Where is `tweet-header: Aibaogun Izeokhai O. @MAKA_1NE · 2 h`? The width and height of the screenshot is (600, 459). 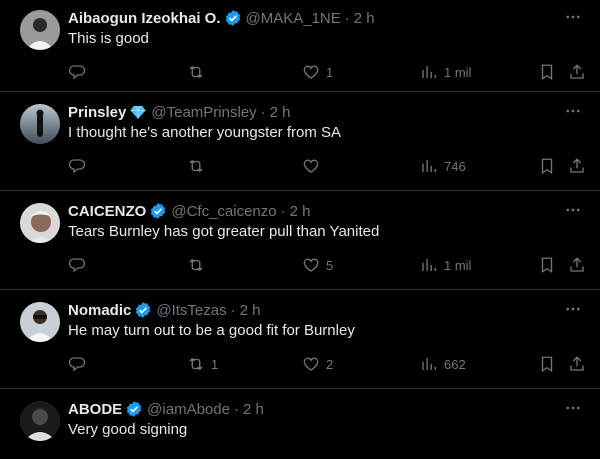 tweet-header: Aibaogun Izeokhai O. @MAKA_1NE · 2 h is located at coordinates (303, 18).